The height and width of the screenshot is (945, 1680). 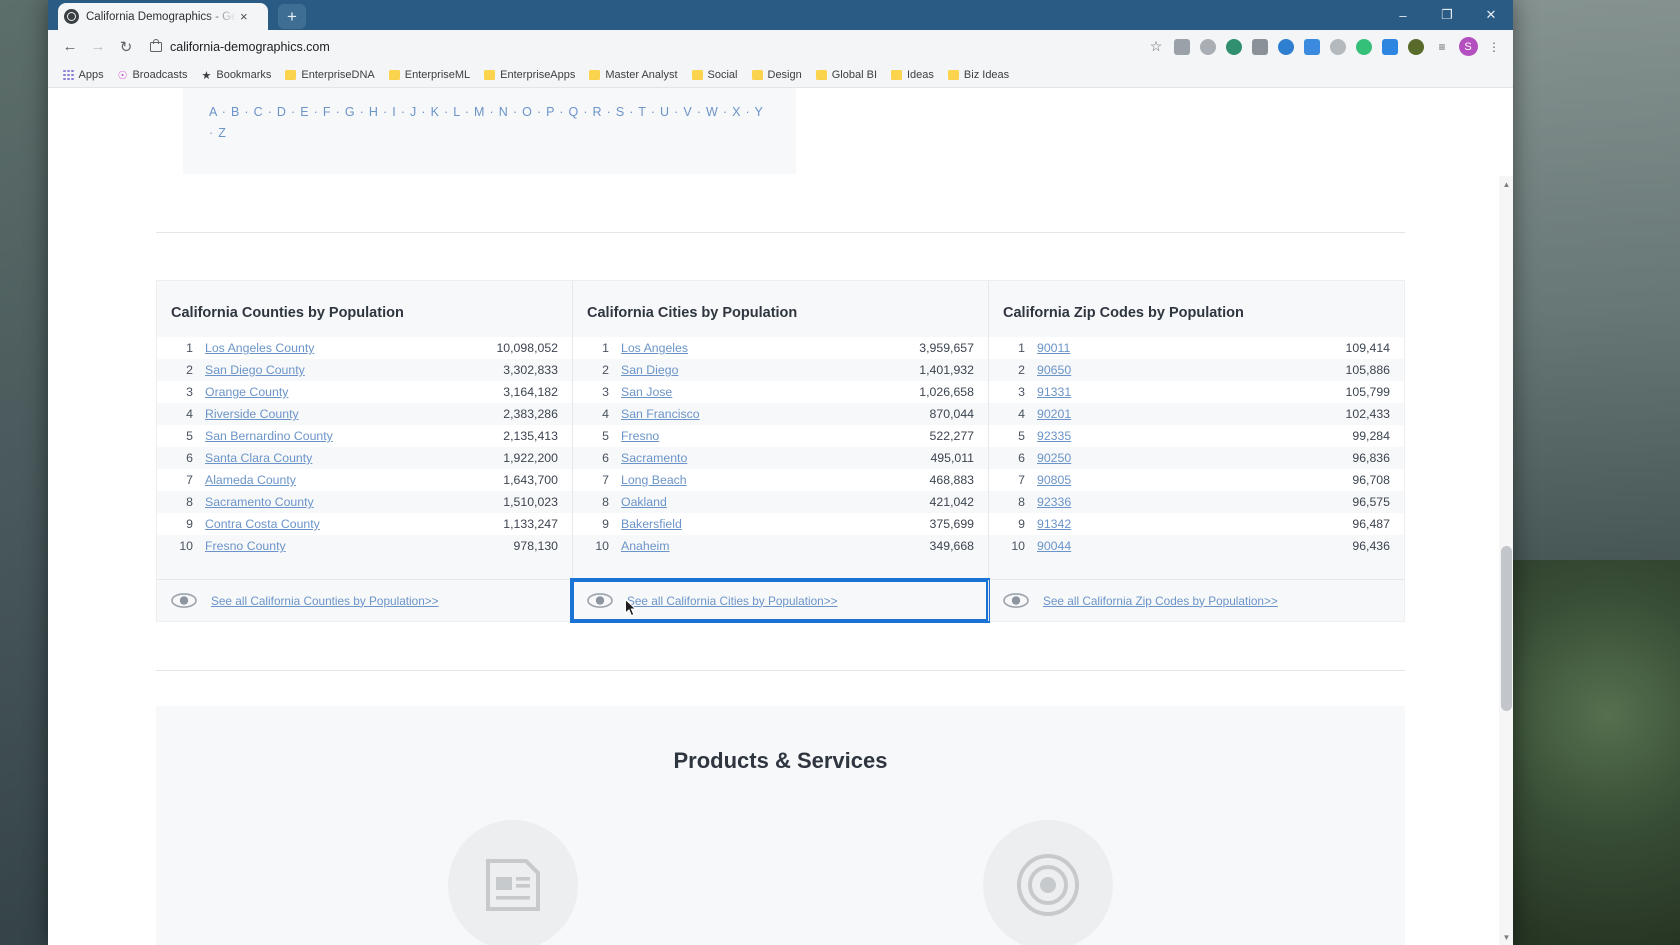 I want to click on extension-skype-icon, so click(x=1208, y=47).